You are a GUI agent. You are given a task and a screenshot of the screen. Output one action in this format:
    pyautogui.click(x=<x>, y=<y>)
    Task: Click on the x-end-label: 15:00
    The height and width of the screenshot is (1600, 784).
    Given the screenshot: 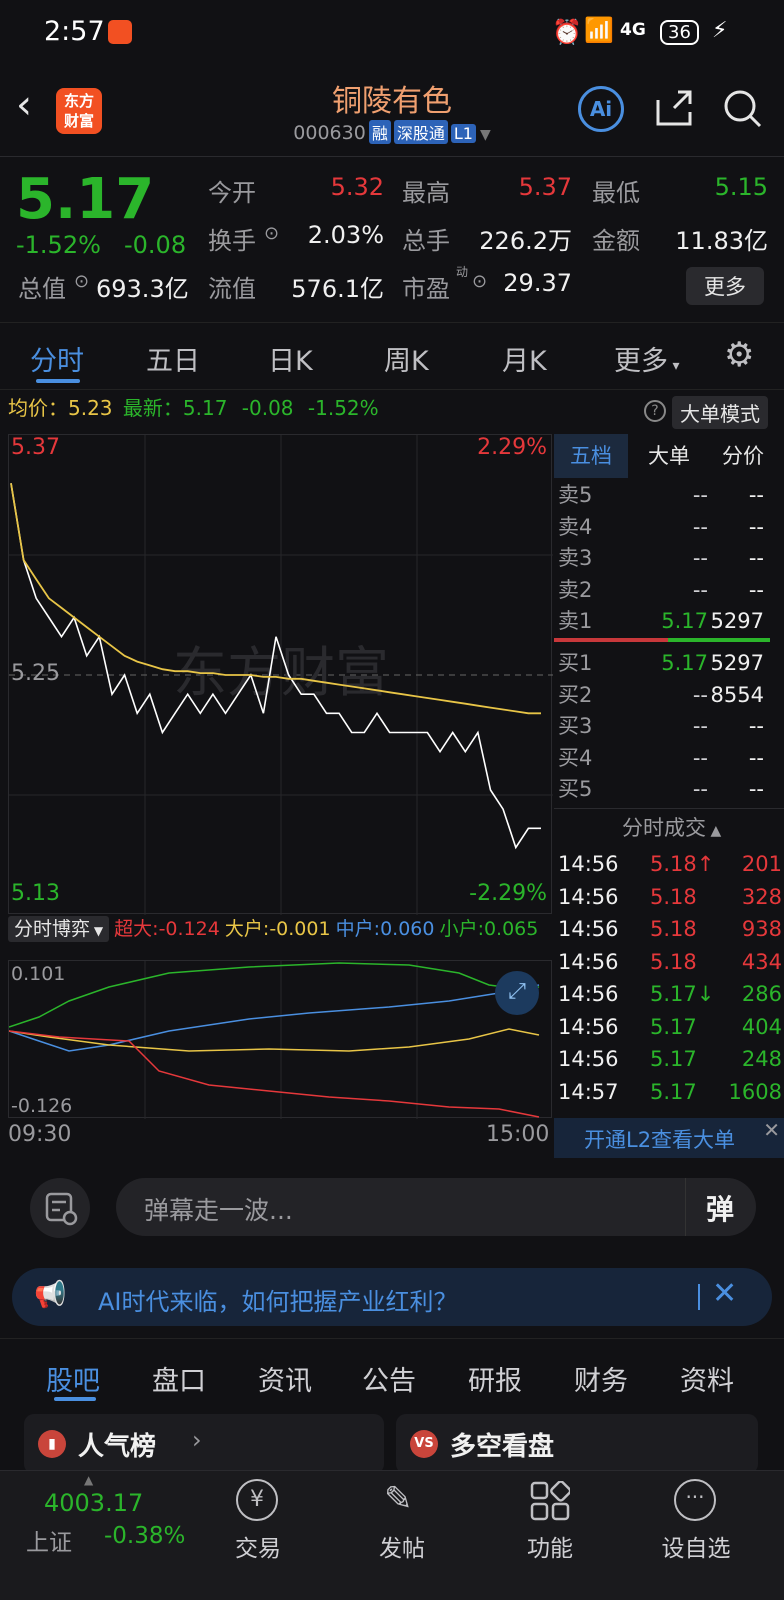 What is the action you would take?
    pyautogui.click(x=518, y=1134)
    